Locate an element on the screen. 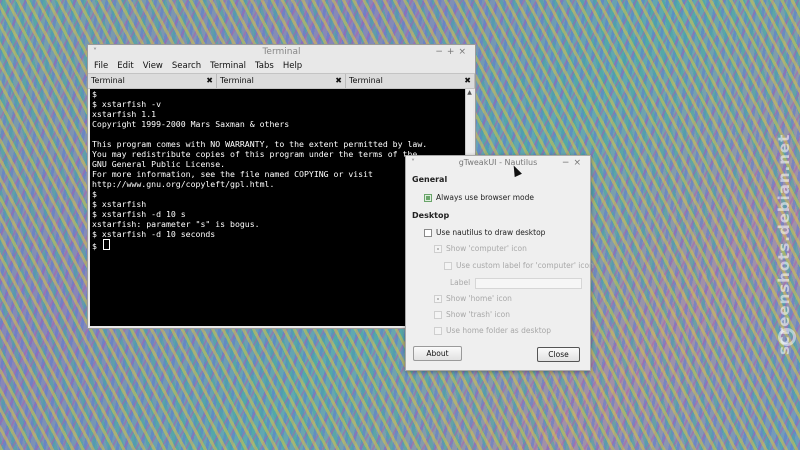 The width and height of the screenshot is (800, 450). show-trash-checkbox: Show 'trash' icon is located at coordinates (472, 314).